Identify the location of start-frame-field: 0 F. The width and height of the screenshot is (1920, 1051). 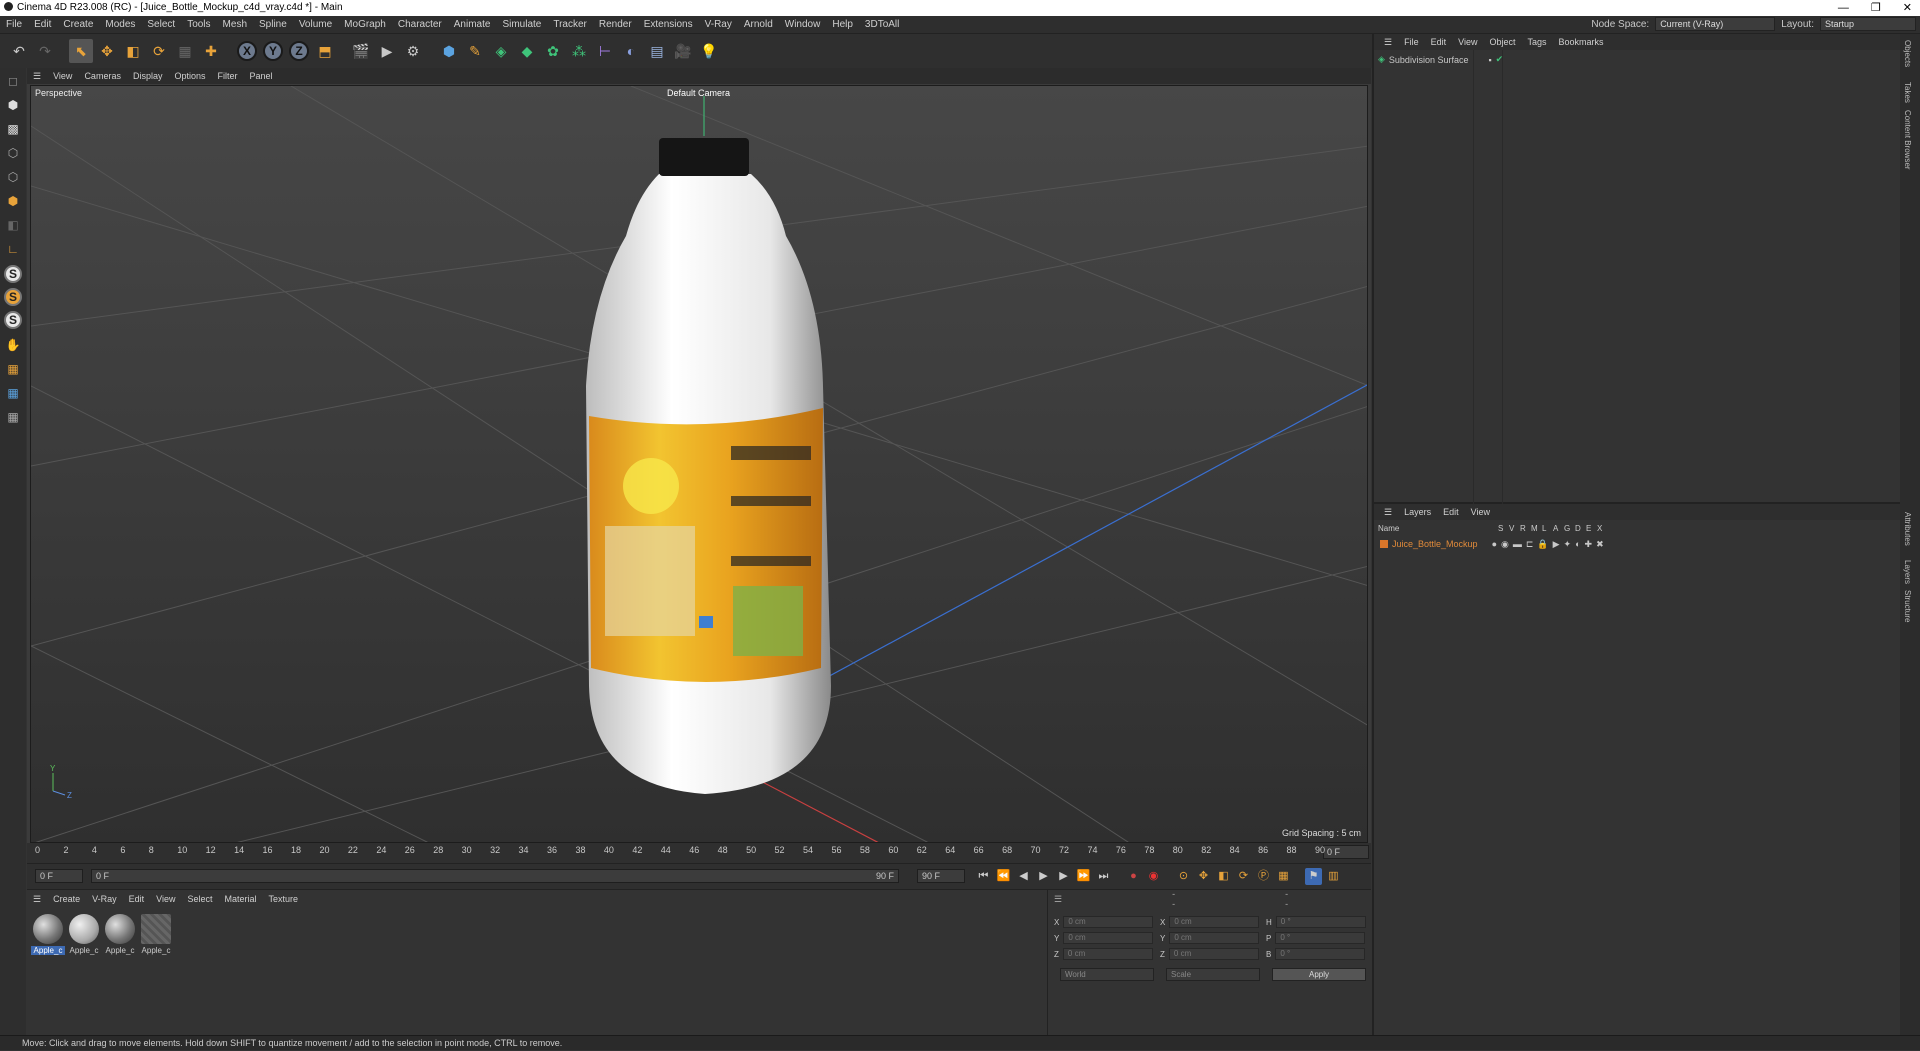
(59, 876).